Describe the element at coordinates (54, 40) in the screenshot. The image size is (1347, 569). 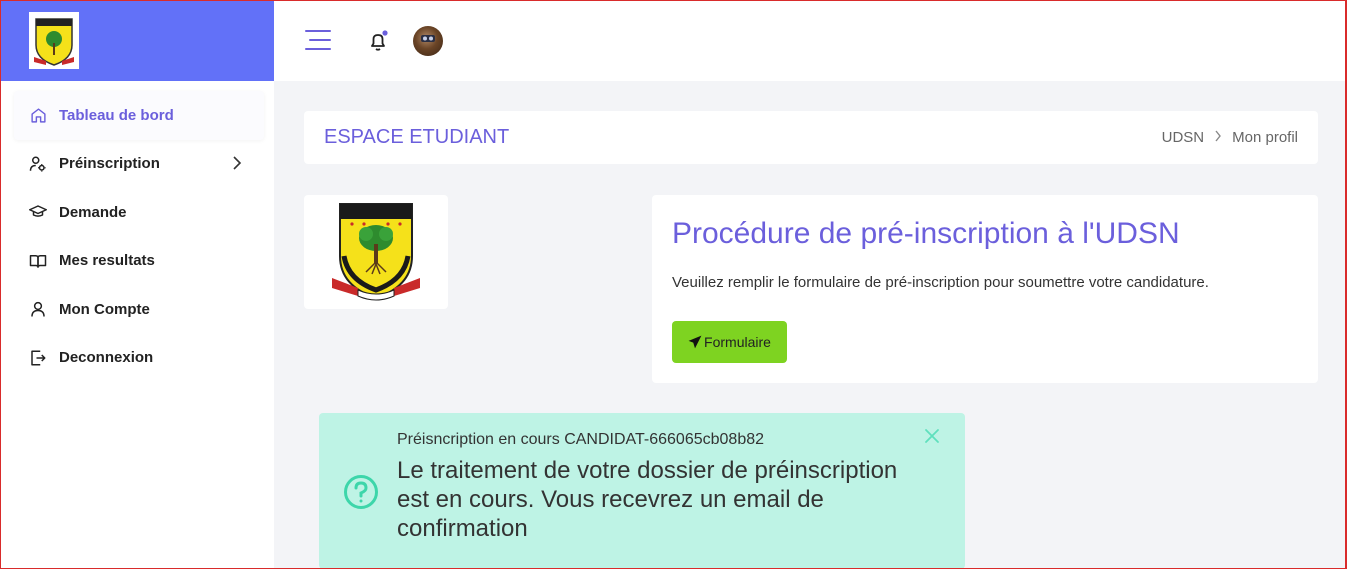
I see `university-logo-small` at that location.